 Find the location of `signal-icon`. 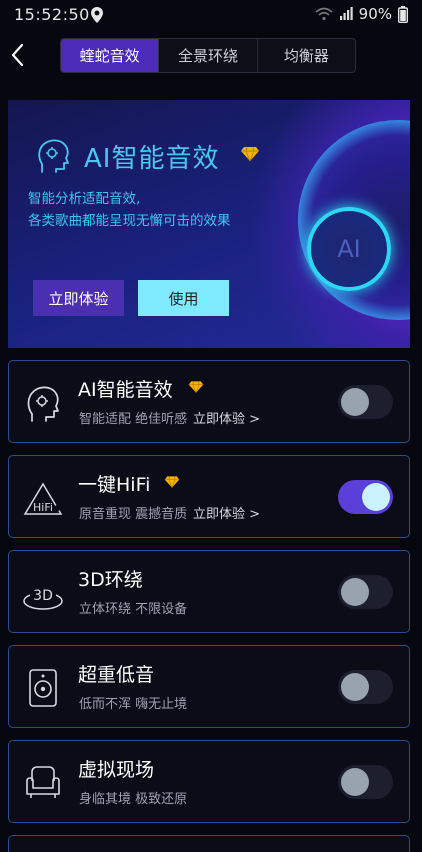

signal-icon is located at coordinates (346, 13).